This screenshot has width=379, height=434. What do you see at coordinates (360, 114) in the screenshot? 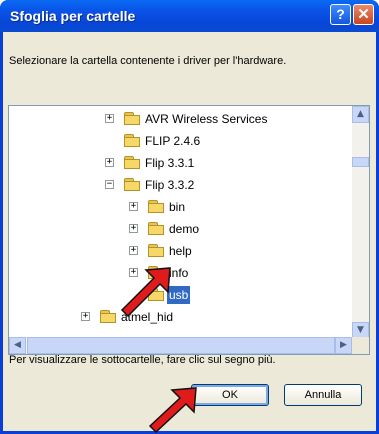
I see `scroll-up-button: ▲` at bounding box center [360, 114].